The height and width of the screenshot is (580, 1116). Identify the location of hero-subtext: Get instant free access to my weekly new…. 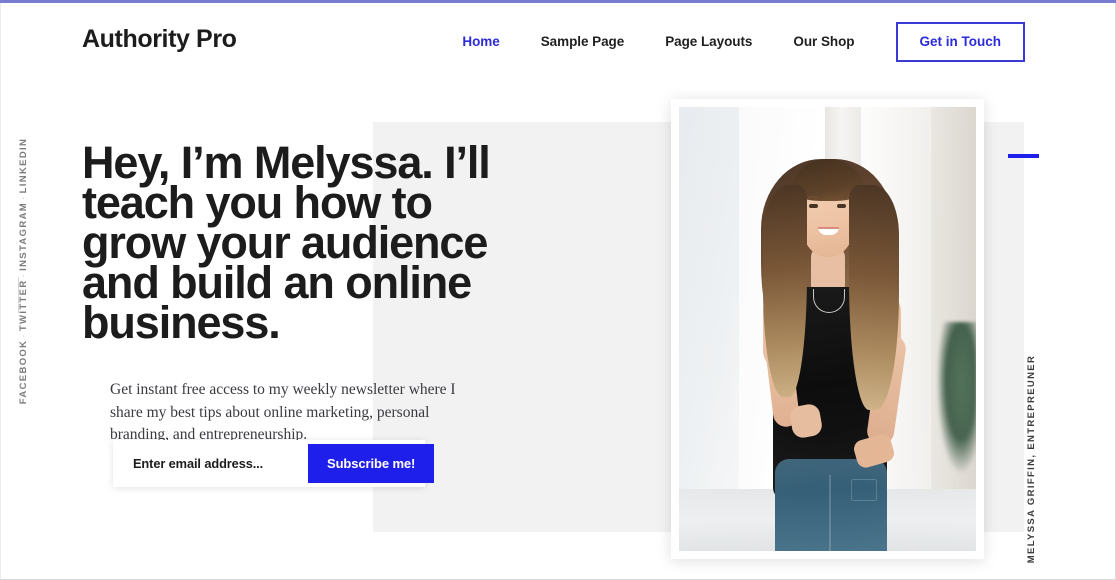
(283, 412).